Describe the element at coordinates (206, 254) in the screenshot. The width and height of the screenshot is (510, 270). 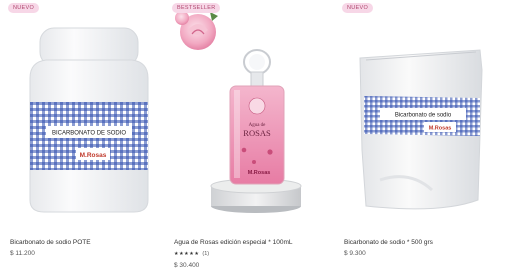
I see `rating-count: (1)` at that location.